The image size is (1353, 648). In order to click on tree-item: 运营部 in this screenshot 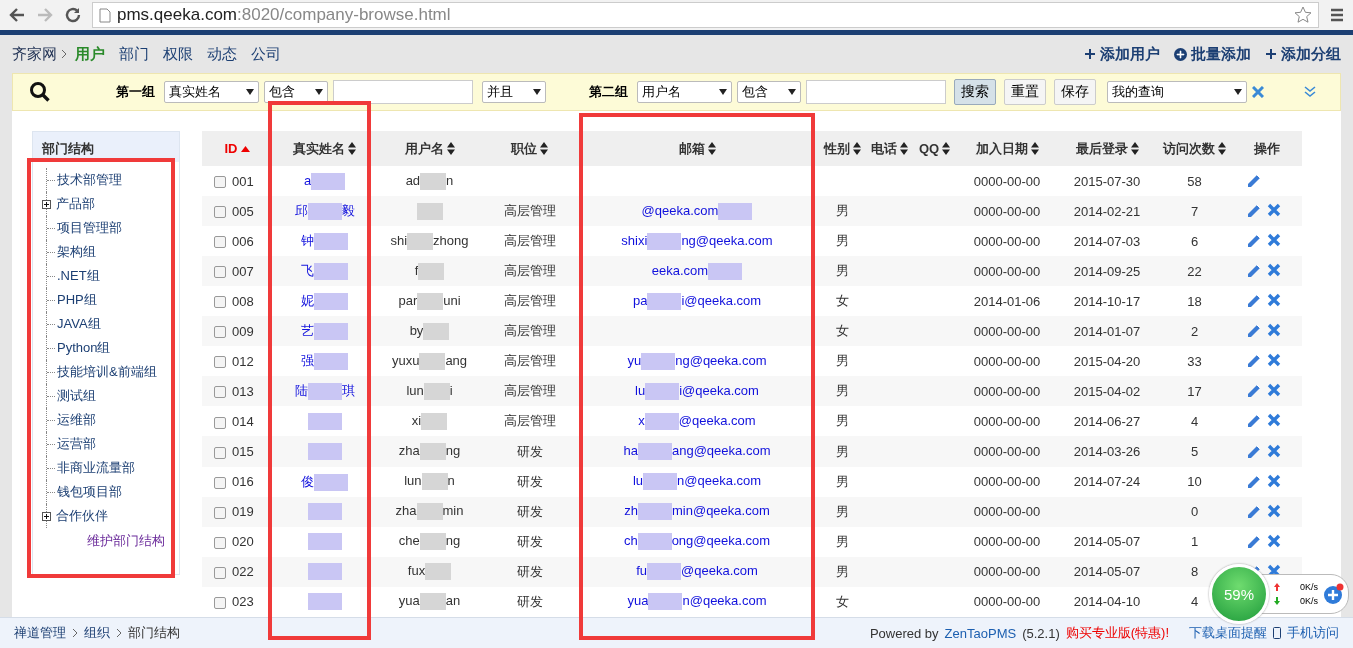, I will do `click(75, 444)`.